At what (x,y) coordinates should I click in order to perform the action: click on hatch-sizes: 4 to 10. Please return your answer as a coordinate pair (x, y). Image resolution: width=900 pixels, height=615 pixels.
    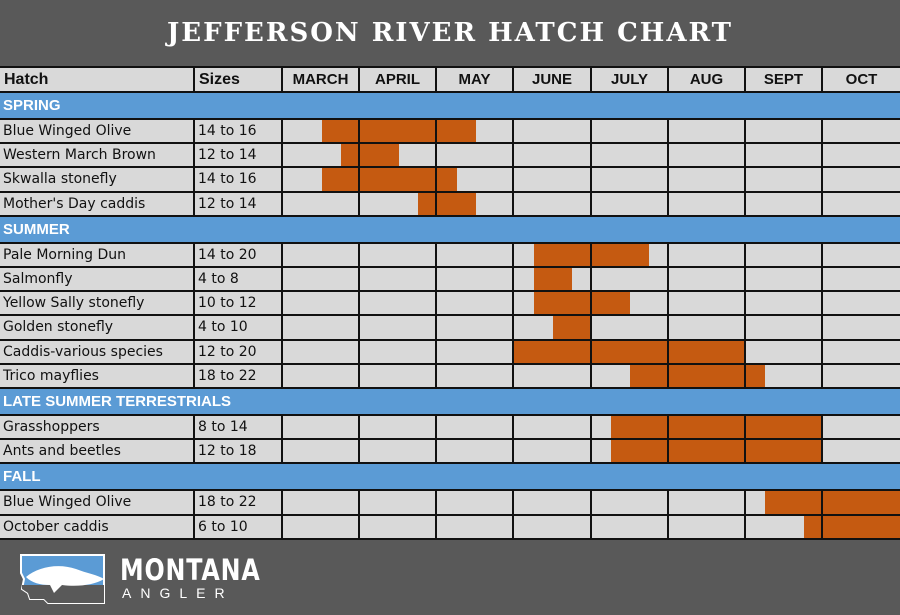
    Looking at the image, I should click on (239, 328).